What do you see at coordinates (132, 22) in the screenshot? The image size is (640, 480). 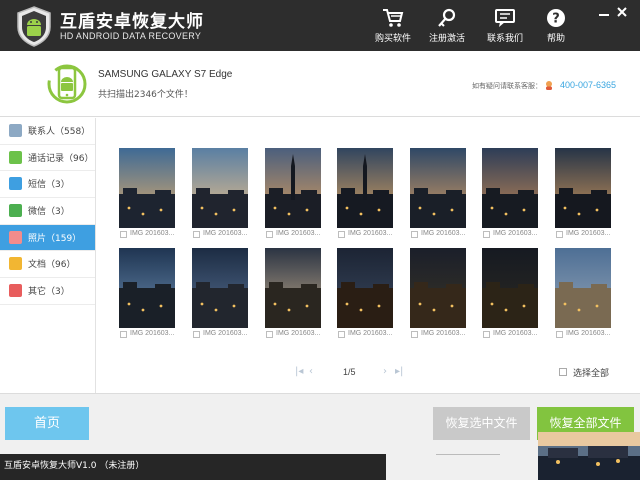 I see `app-title: 互盾安卓恢复大师` at bounding box center [132, 22].